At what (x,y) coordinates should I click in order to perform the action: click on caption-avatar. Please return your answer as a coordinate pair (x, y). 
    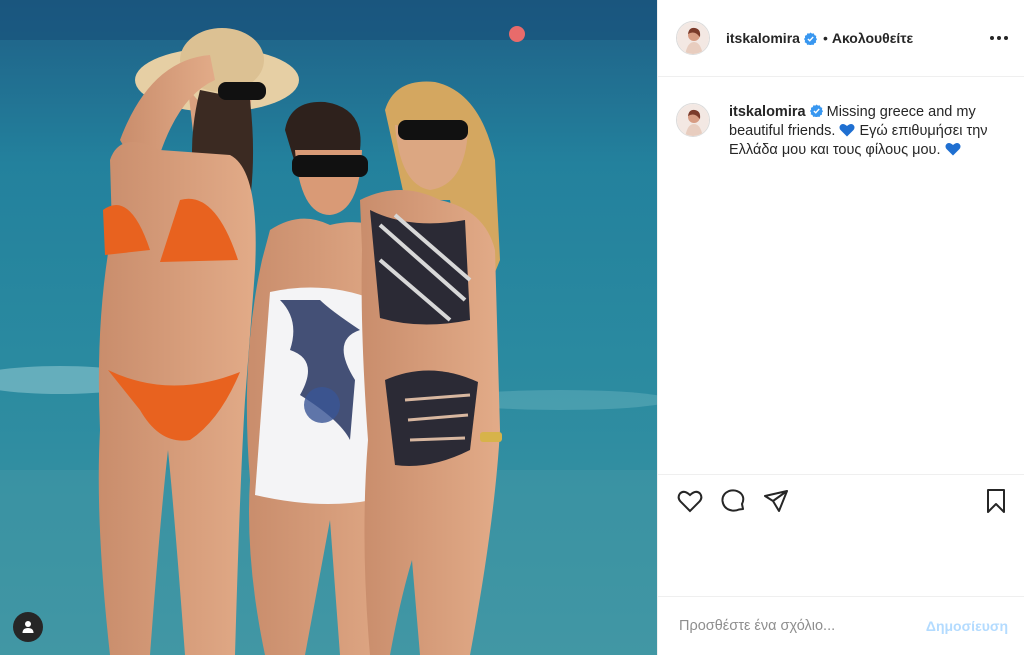
    Looking at the image, I should click on (693, 120).